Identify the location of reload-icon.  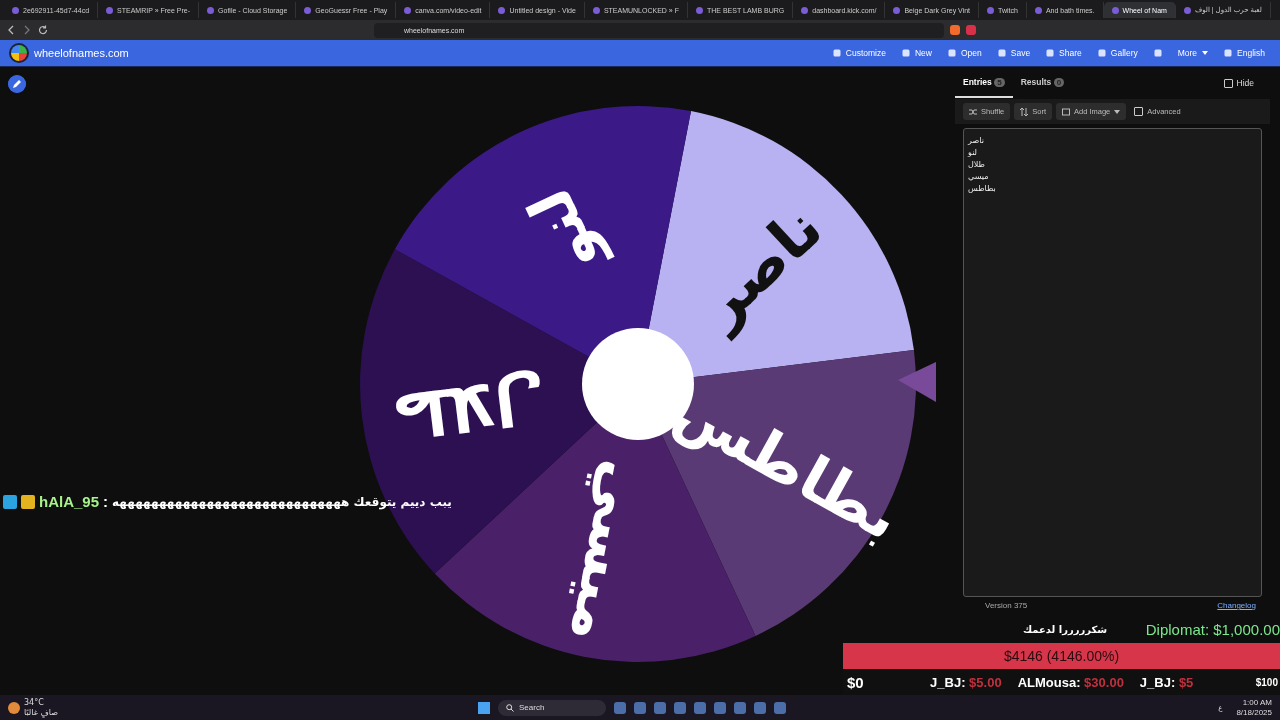
(43, 30).